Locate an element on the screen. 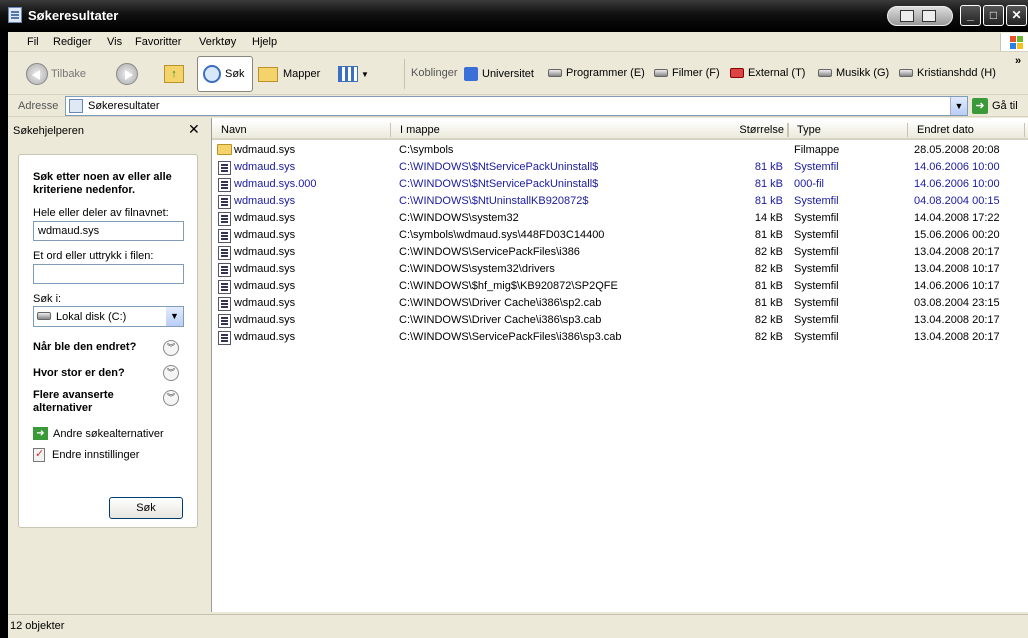  filename-input is located at coordinates (108, 231).